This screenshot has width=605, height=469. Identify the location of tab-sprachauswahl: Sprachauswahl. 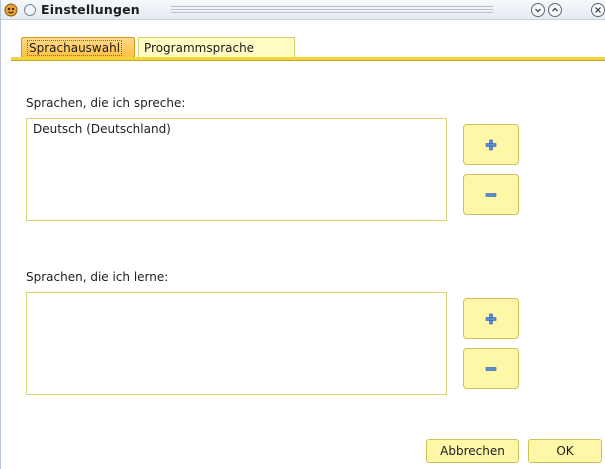
(78, 47).